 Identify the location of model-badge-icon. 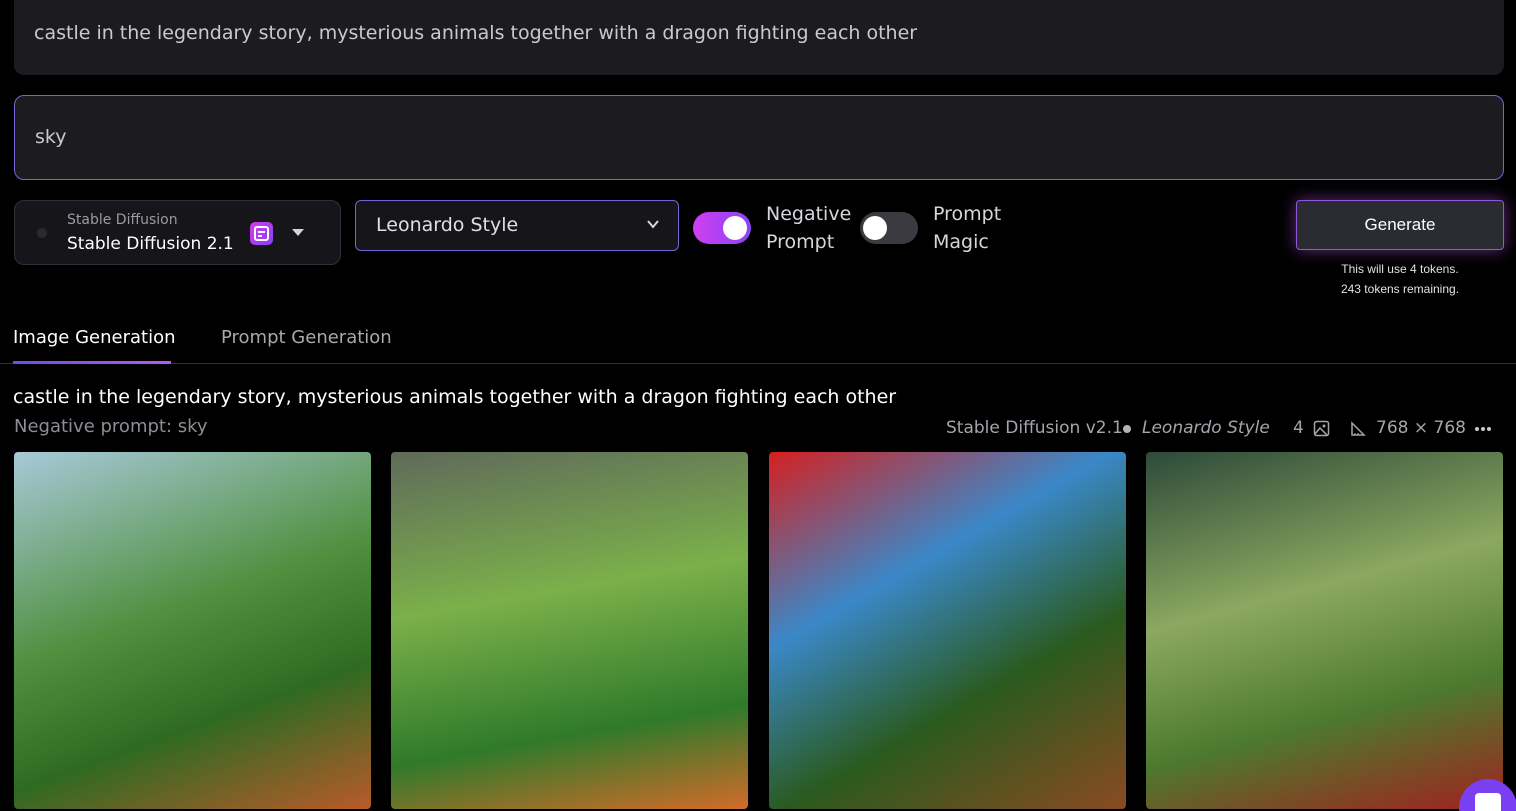
(261, 233).